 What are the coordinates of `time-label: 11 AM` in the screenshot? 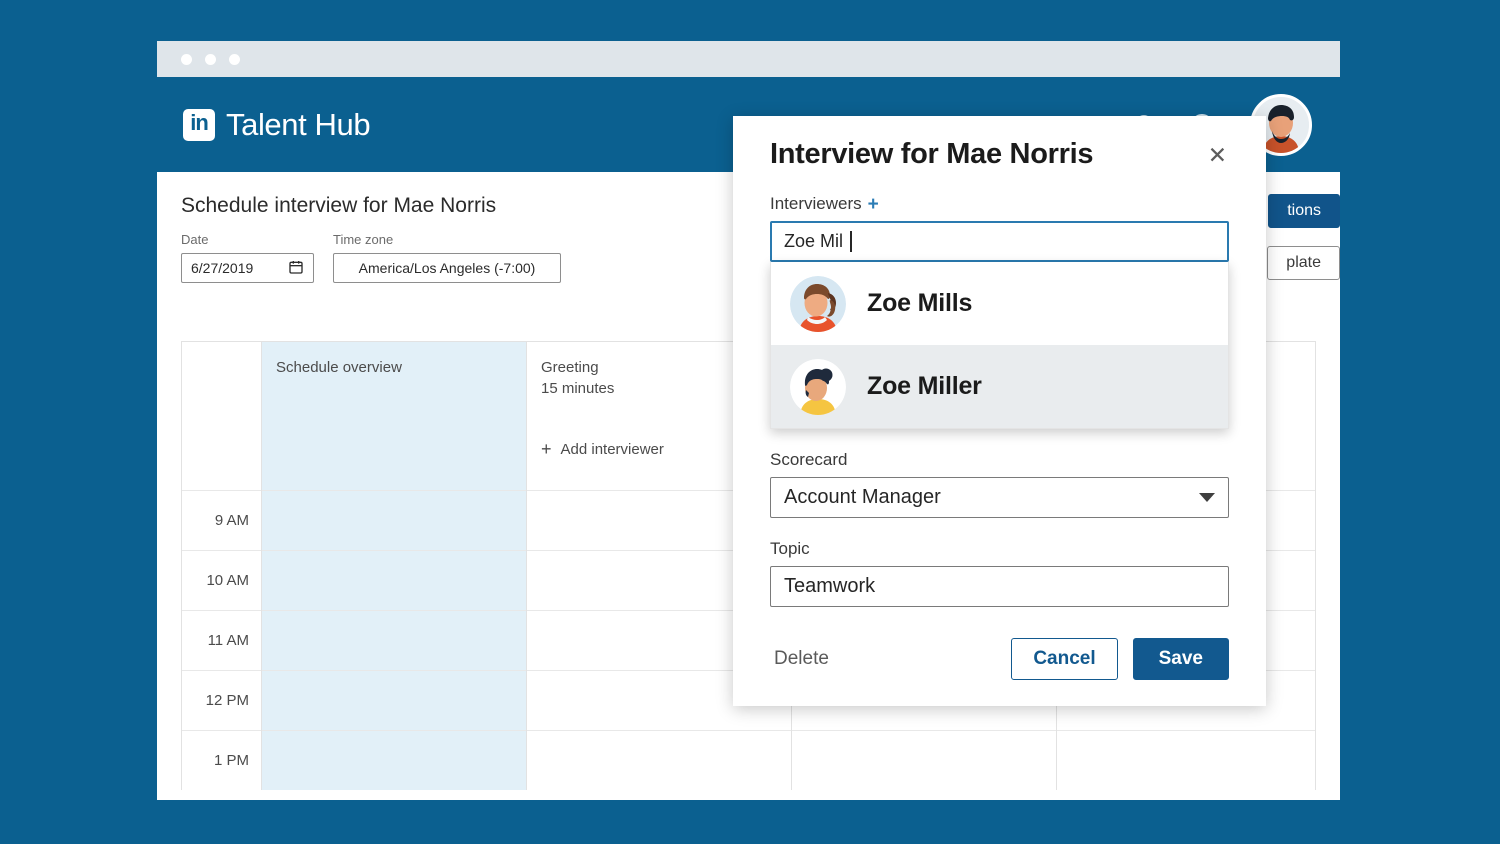 It's located at (221, 640).